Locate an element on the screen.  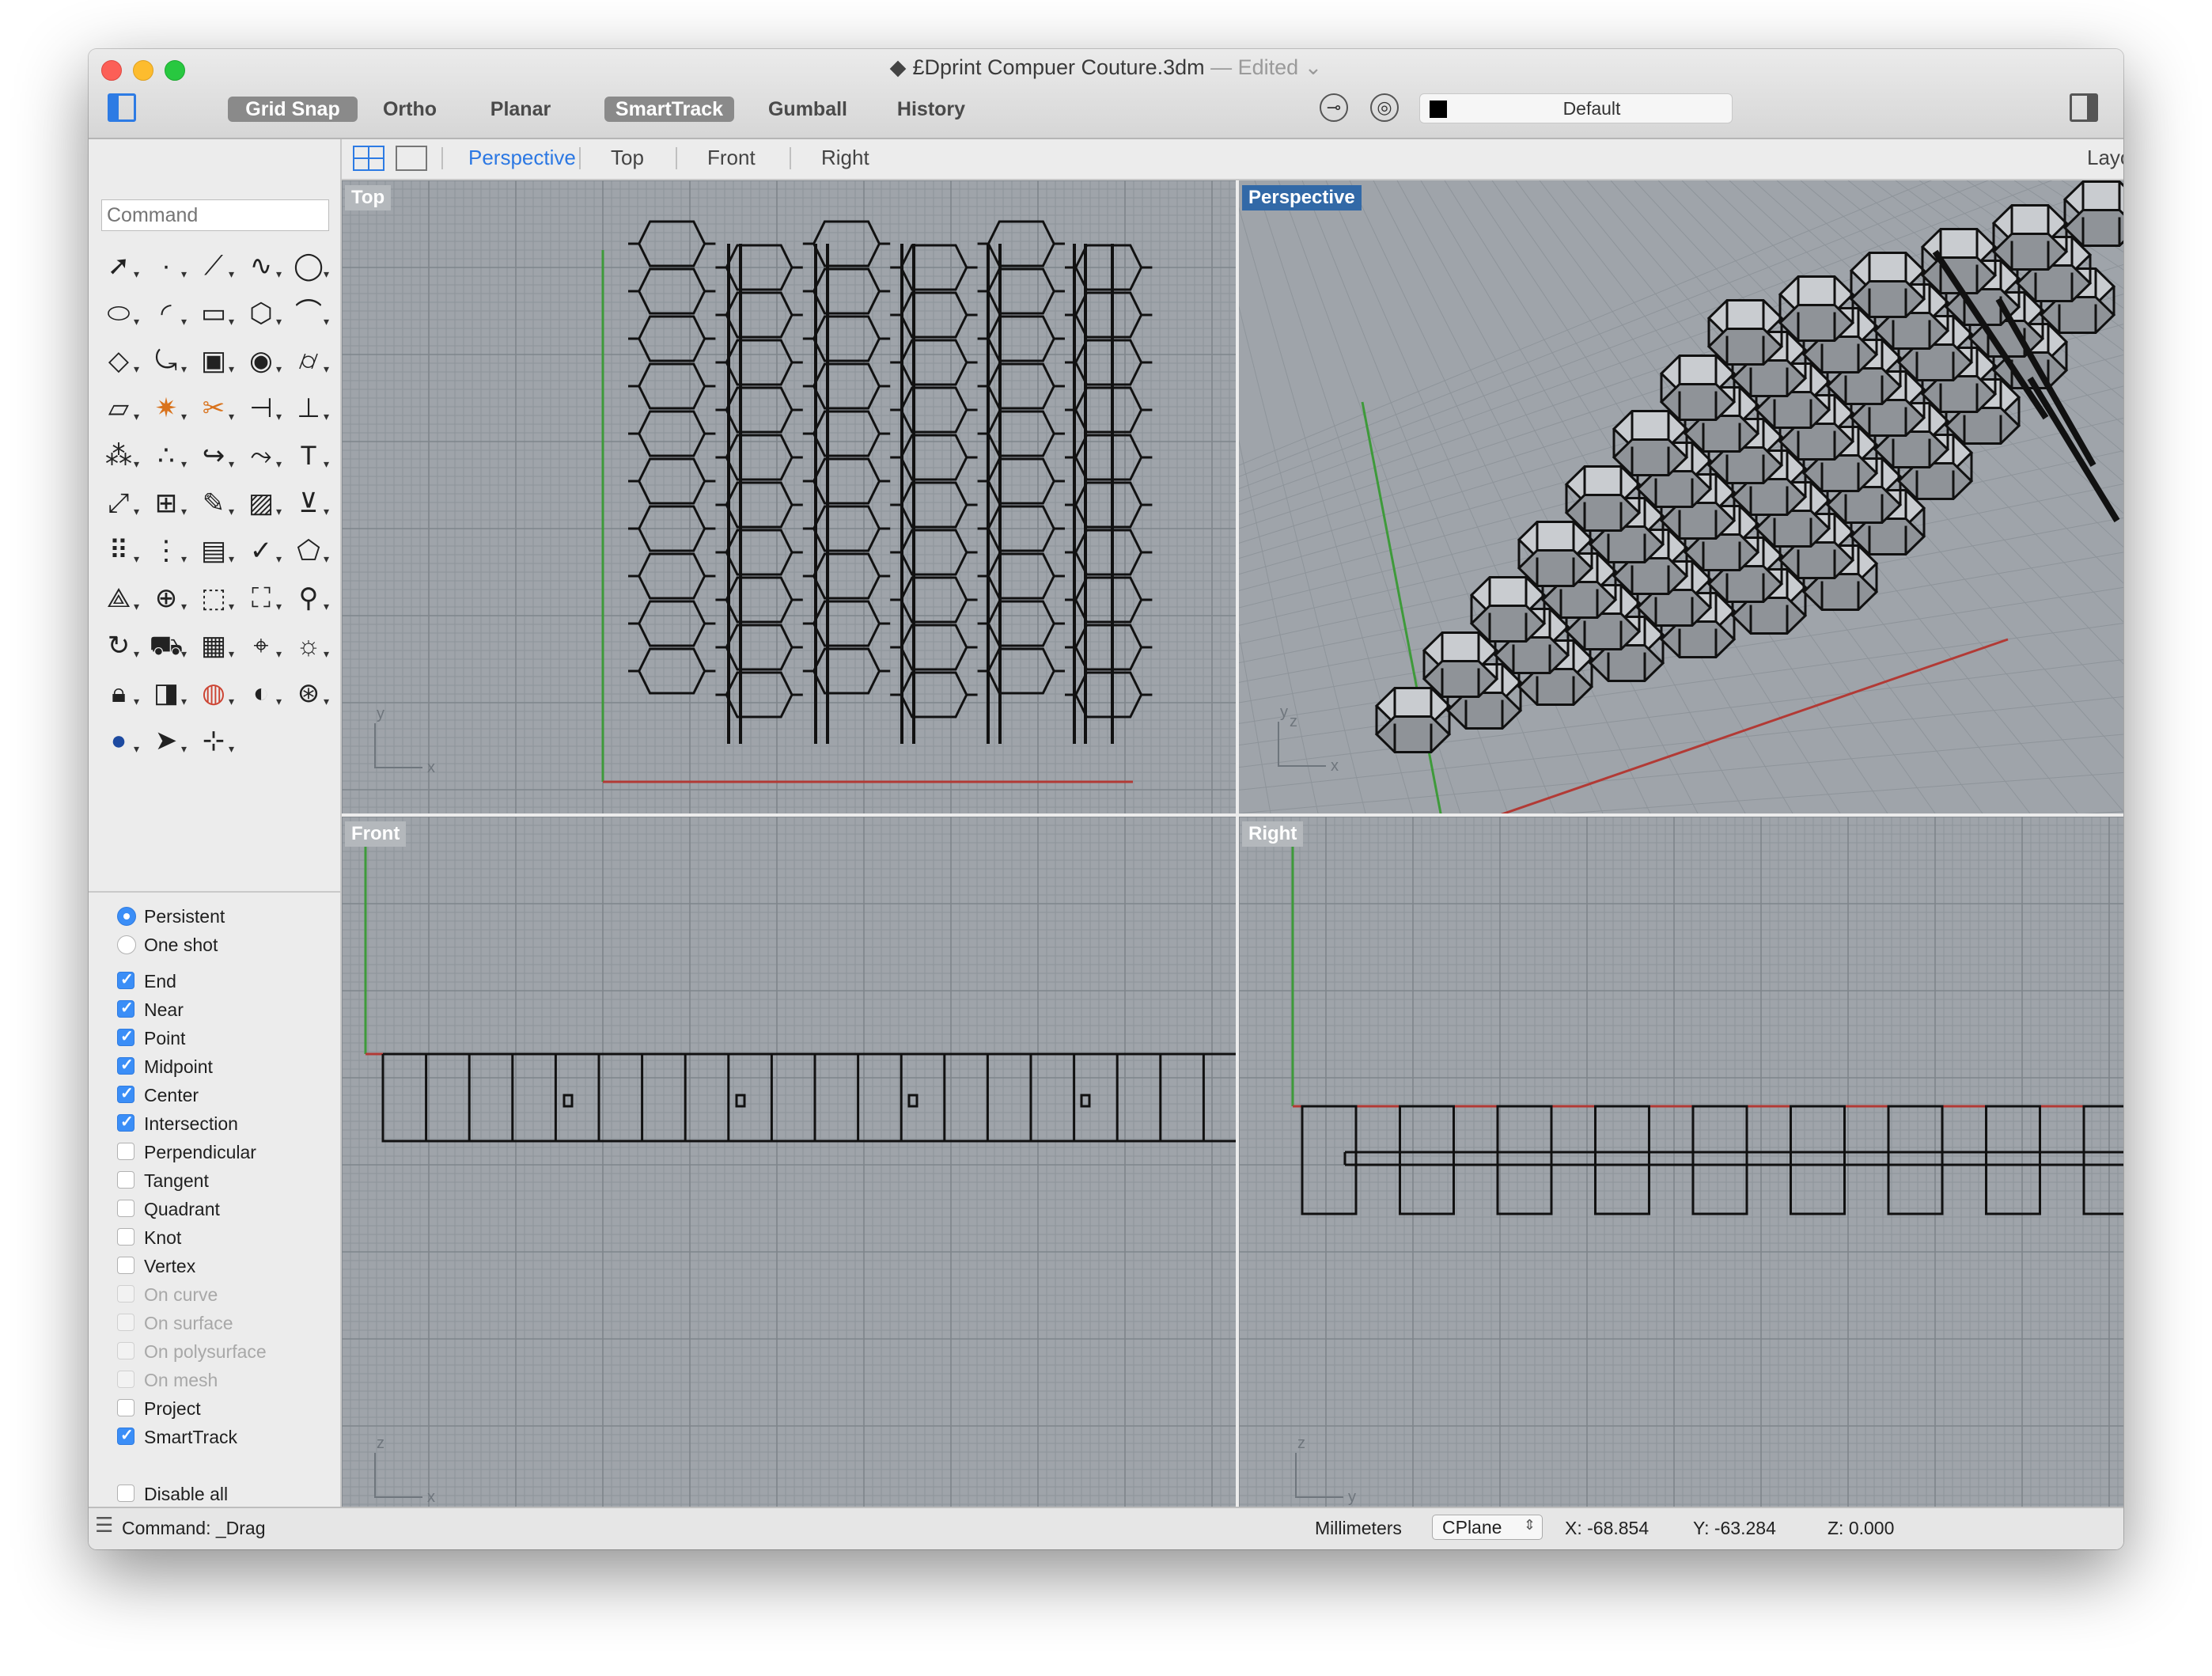
gumball-button: Gumball is located at coordinates (808, 110).